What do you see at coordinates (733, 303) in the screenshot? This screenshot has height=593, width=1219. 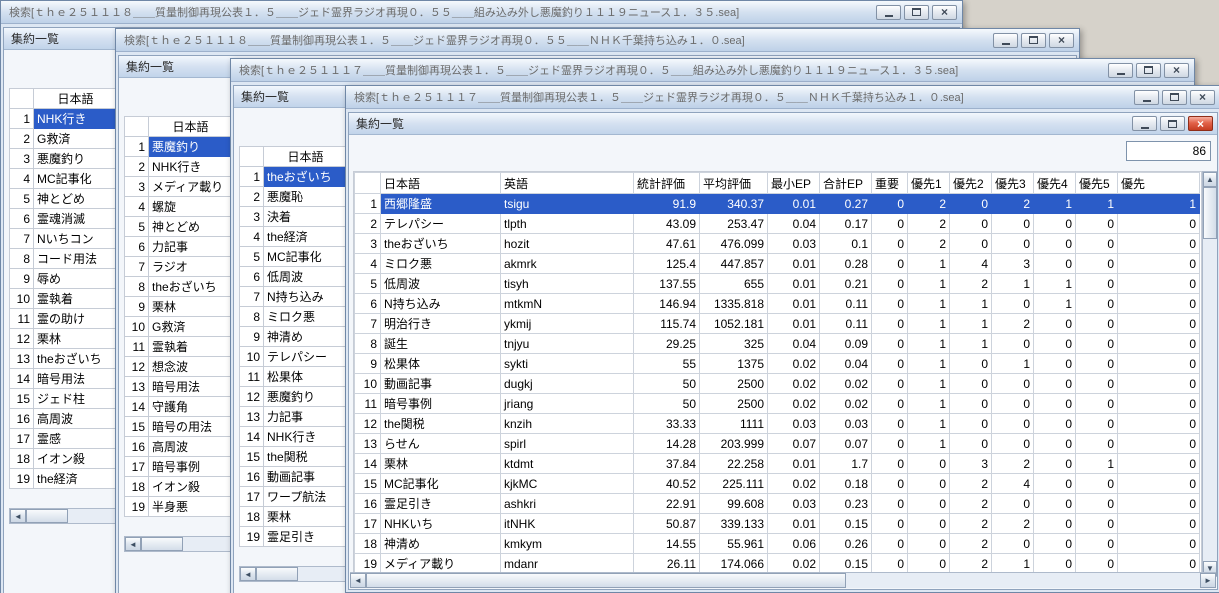 I see `cell: 1335.818` at bounding box center [733, 303].